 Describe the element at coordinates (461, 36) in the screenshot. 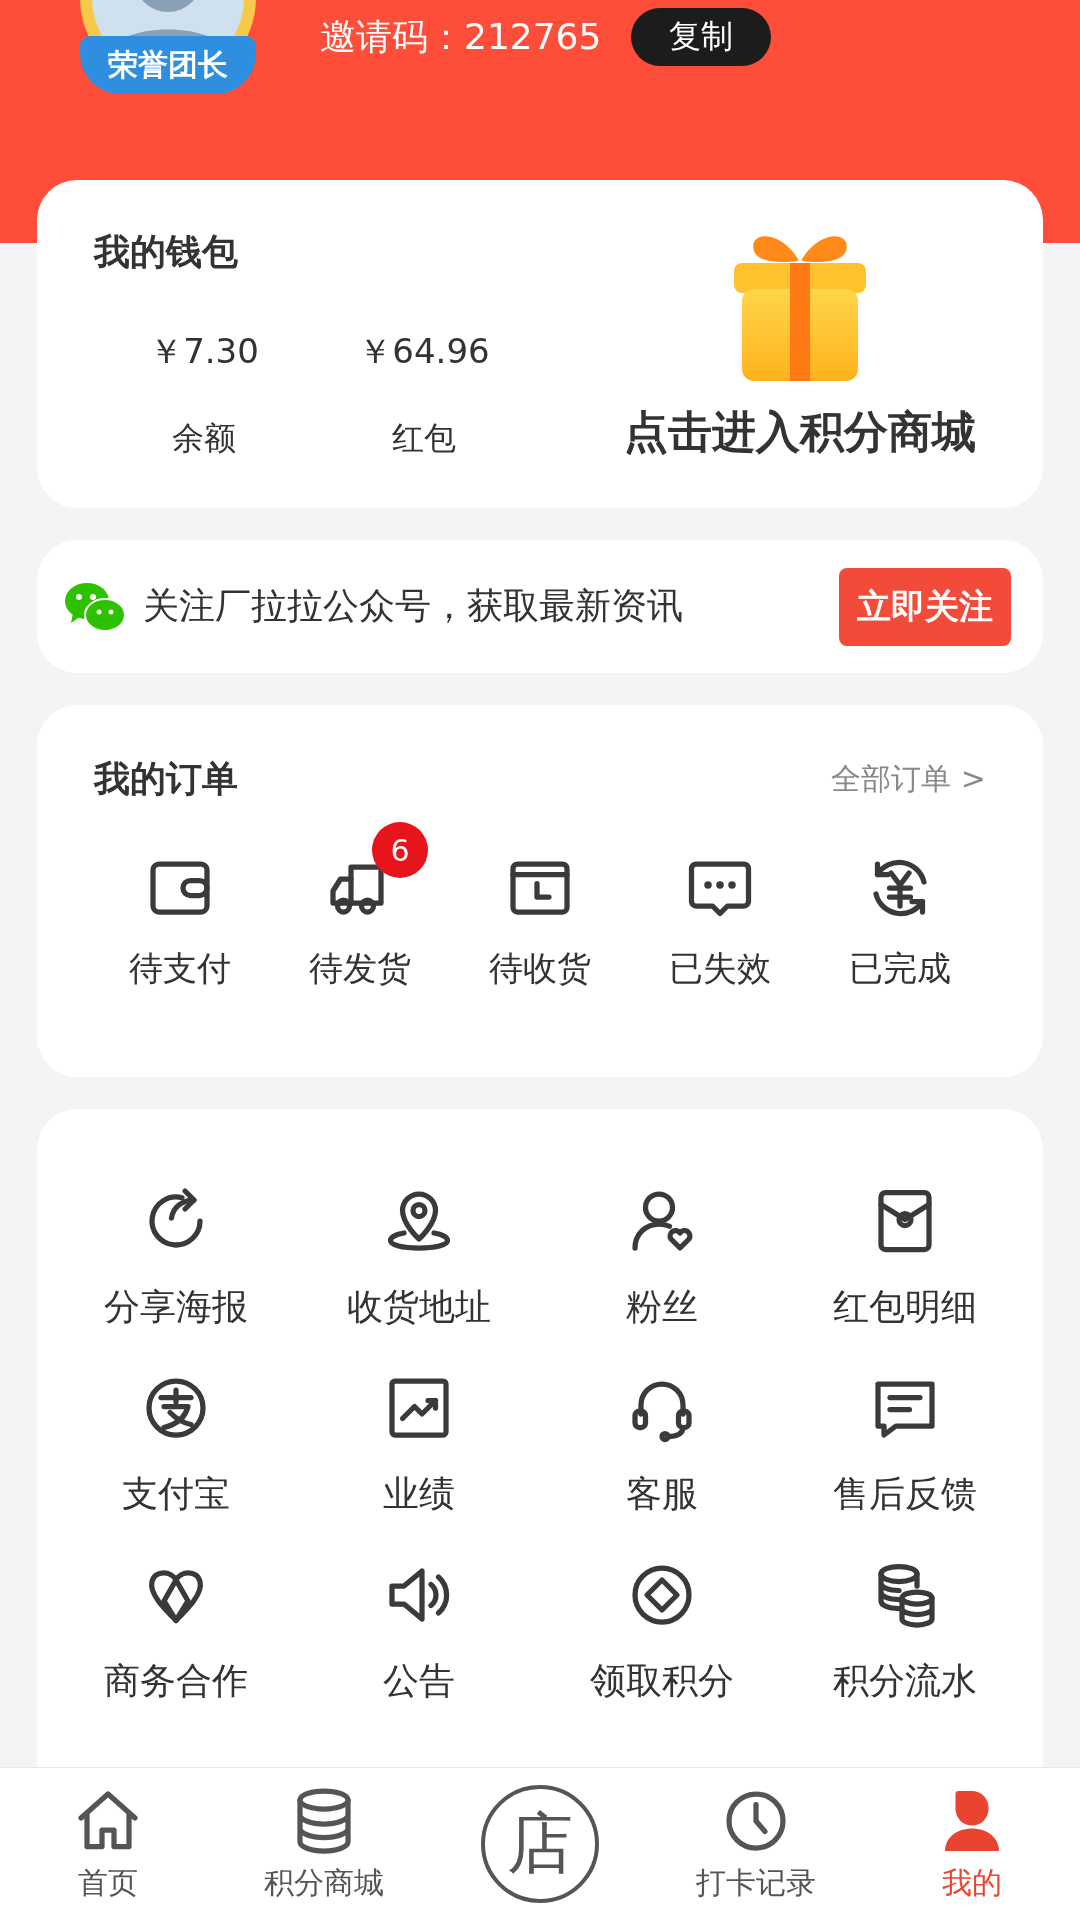

I see `invite-code: 邀请码：212765` at that location.